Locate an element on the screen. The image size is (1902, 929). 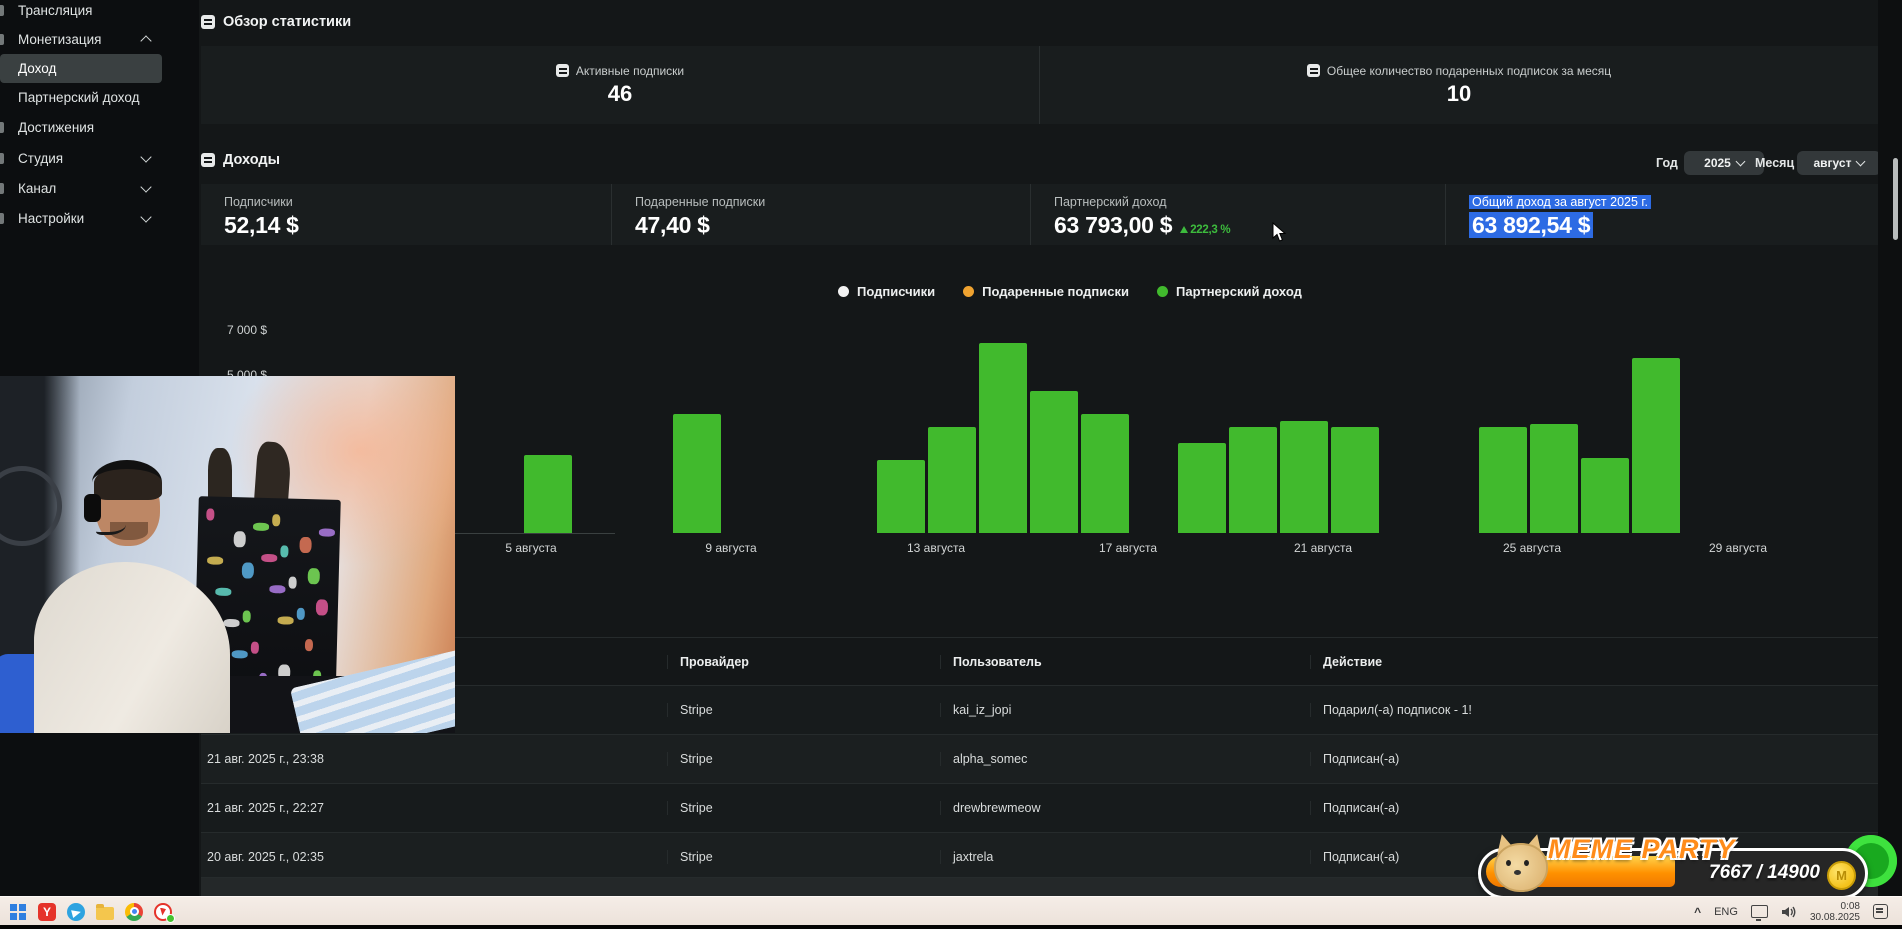
chart-bar-27-августа is located at coordinates (1605, 495).